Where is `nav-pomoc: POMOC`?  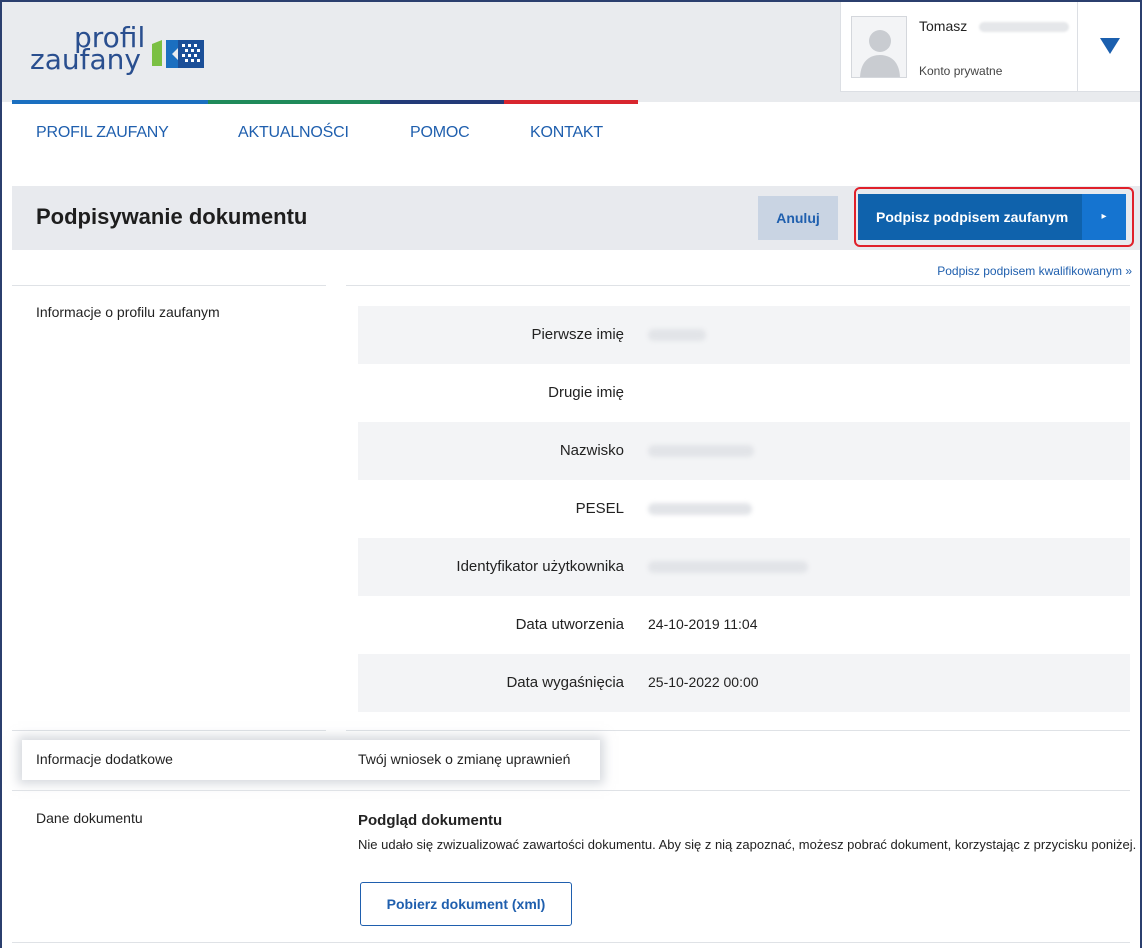
nav-pomoc: POMOC is located at coordinates (440, 133).